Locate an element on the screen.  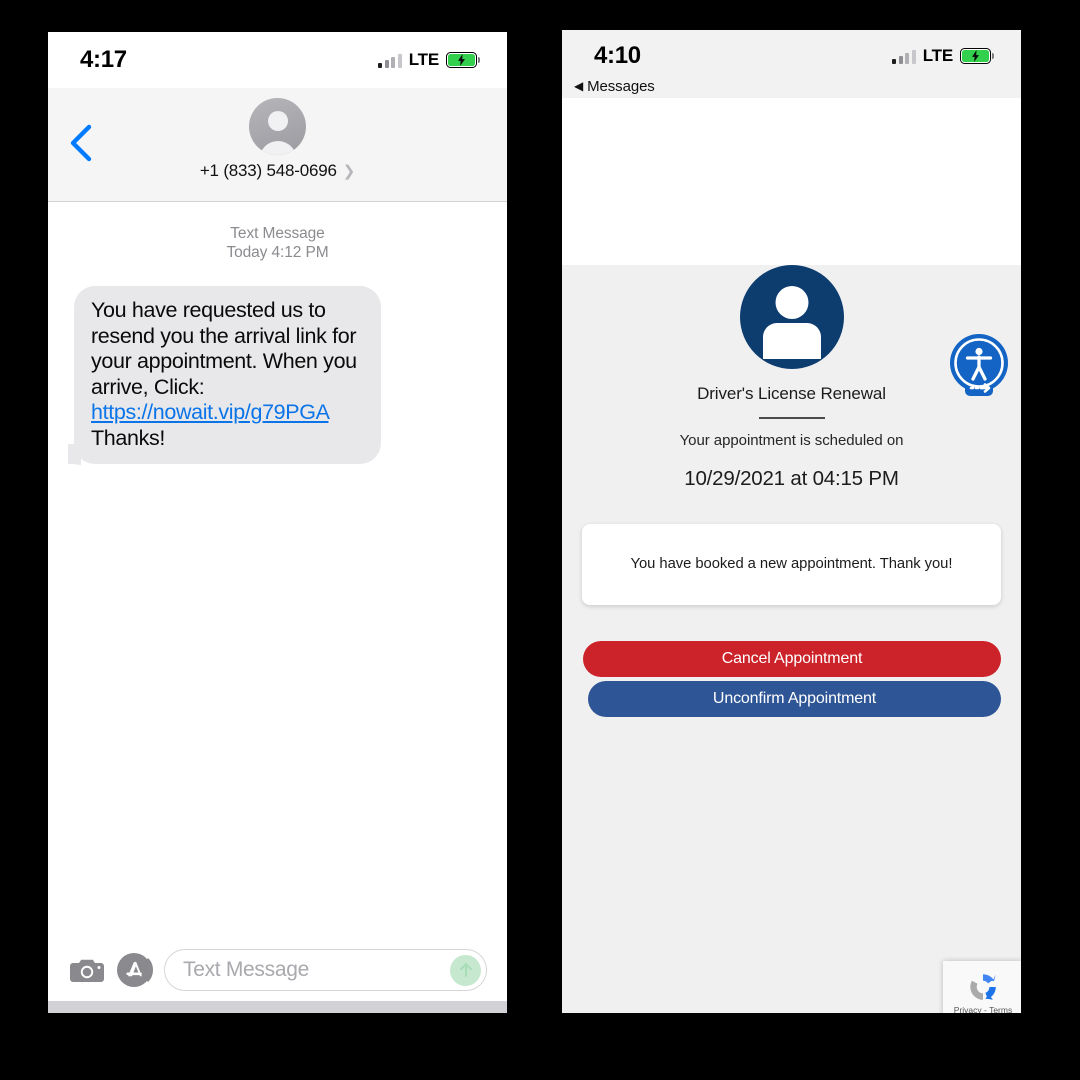
back-to-messages-link: ◀ Messages is located at coordinates (791, 86).